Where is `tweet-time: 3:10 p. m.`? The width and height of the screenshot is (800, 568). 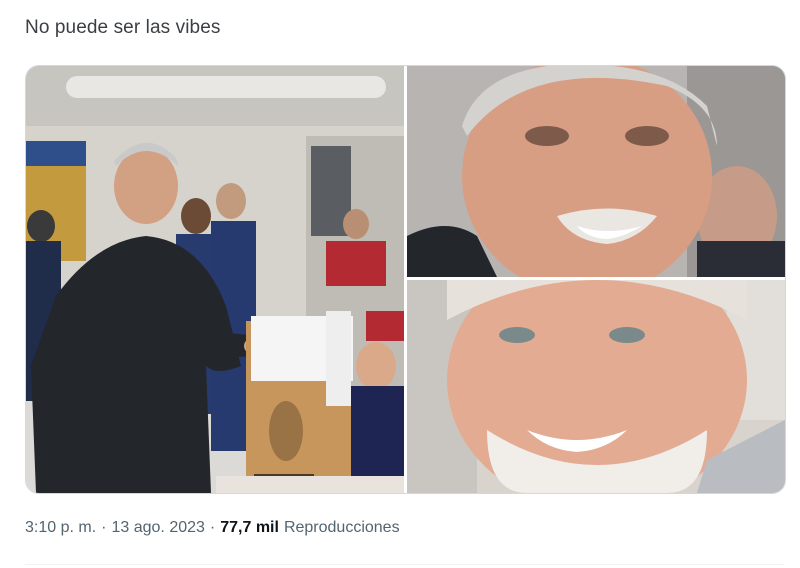
tweet-time: 3:10 p. m. is located at coordinates (60, 528).